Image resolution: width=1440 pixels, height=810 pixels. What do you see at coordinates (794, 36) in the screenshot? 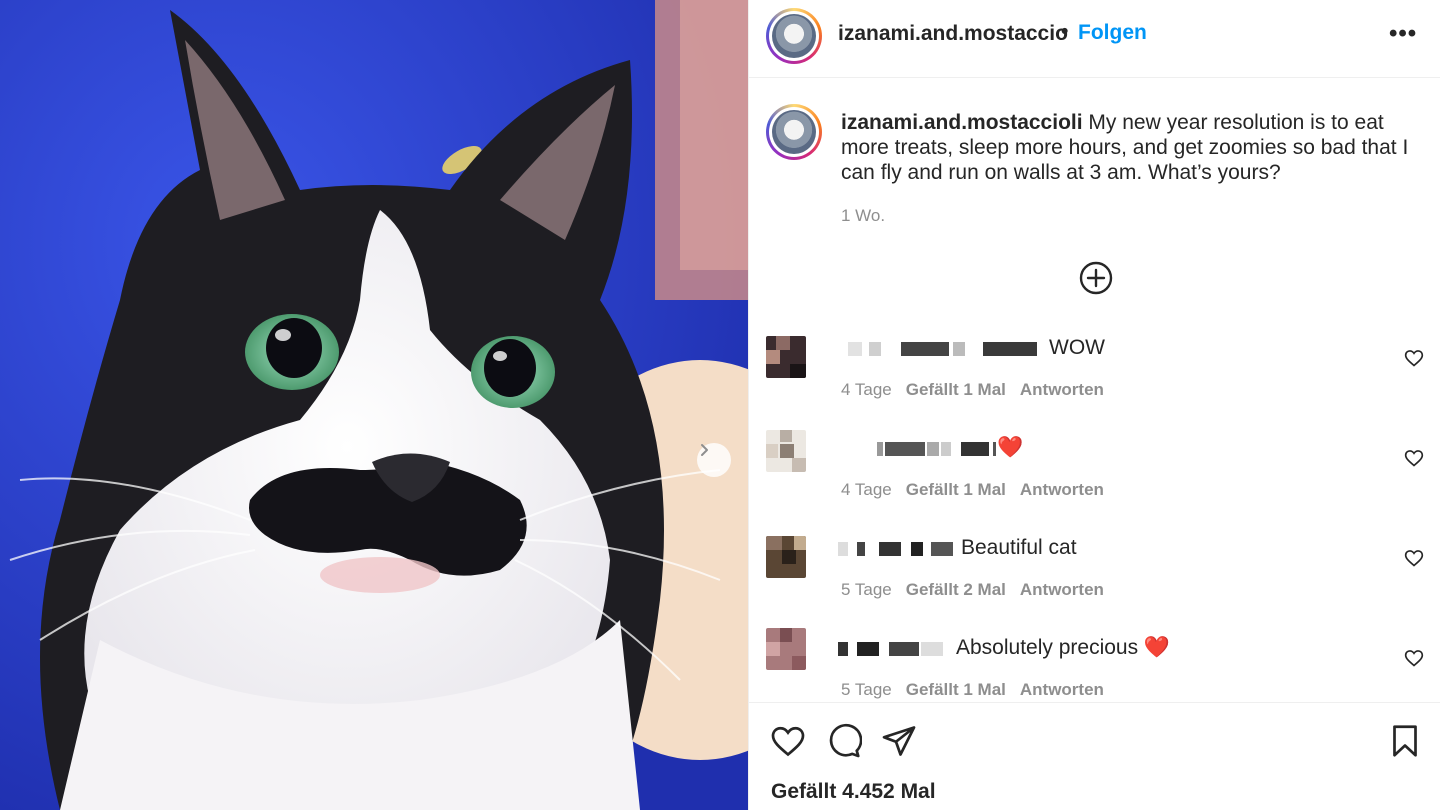
I see `profile-avatar` at bounding box center [794, 36].